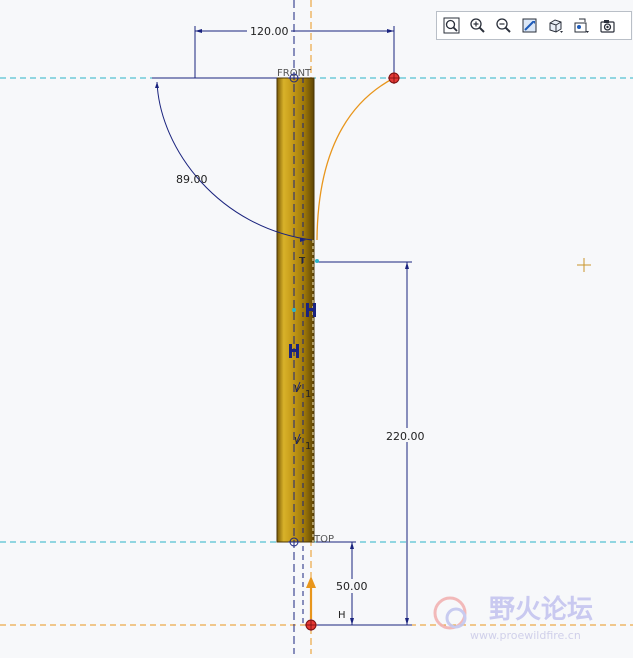 This screenshot has width=633, height=658. I want to click on width-dim-arrow-left, so click(198, 31).